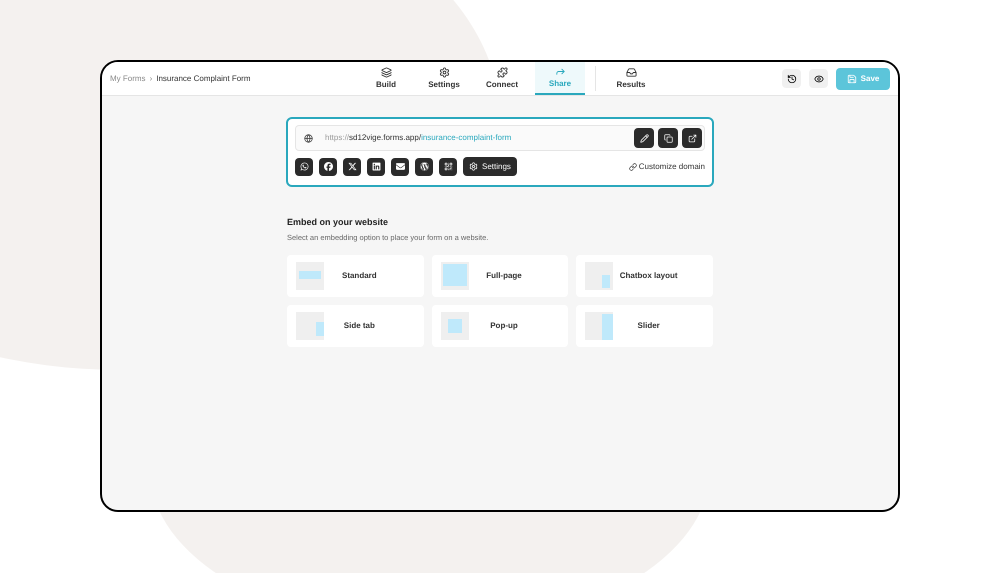 Image resolution: width=1000 pixels, height=573 pixels. I want to click on embed-option-card: Side tab, so click(355, 325).